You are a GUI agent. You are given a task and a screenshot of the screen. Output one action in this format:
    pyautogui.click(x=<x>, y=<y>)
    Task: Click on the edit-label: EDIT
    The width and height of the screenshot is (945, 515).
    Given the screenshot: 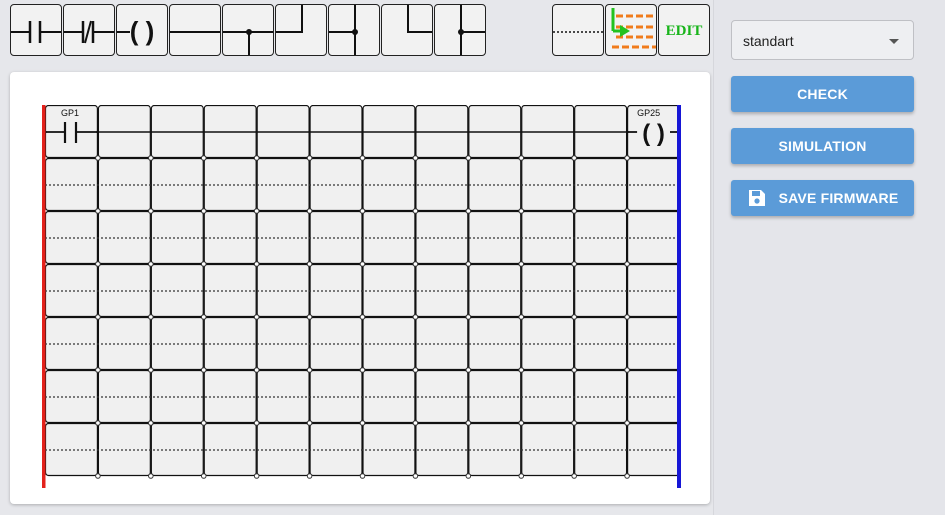 What is the action you would take?
    pyautogui.click(x=684, y=31)
    